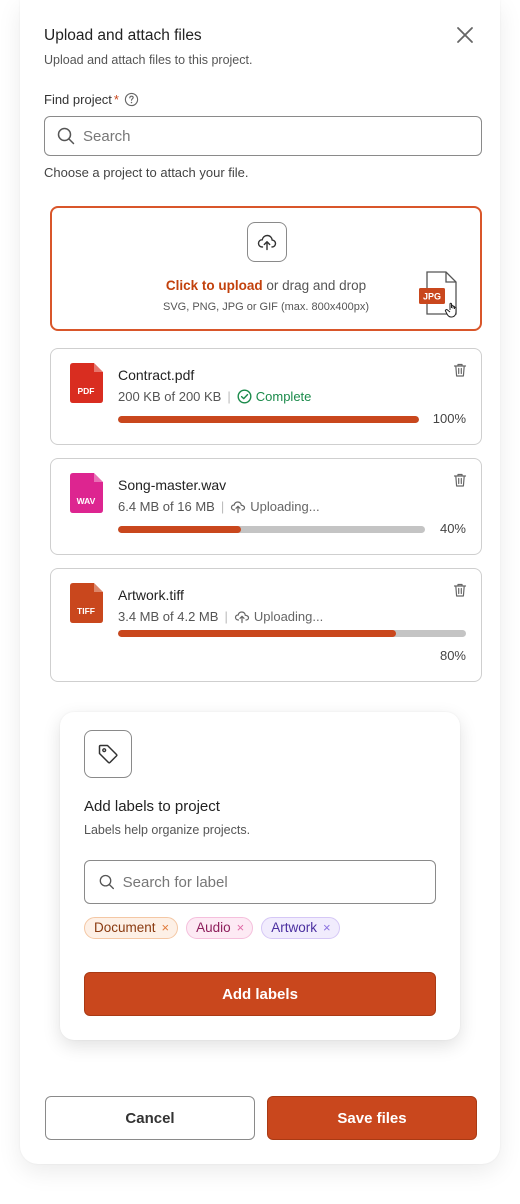  Describe the element at coordinates (170, 396) in the screenshot. I see `file-size: 200 KB of 200 KB` at that location.